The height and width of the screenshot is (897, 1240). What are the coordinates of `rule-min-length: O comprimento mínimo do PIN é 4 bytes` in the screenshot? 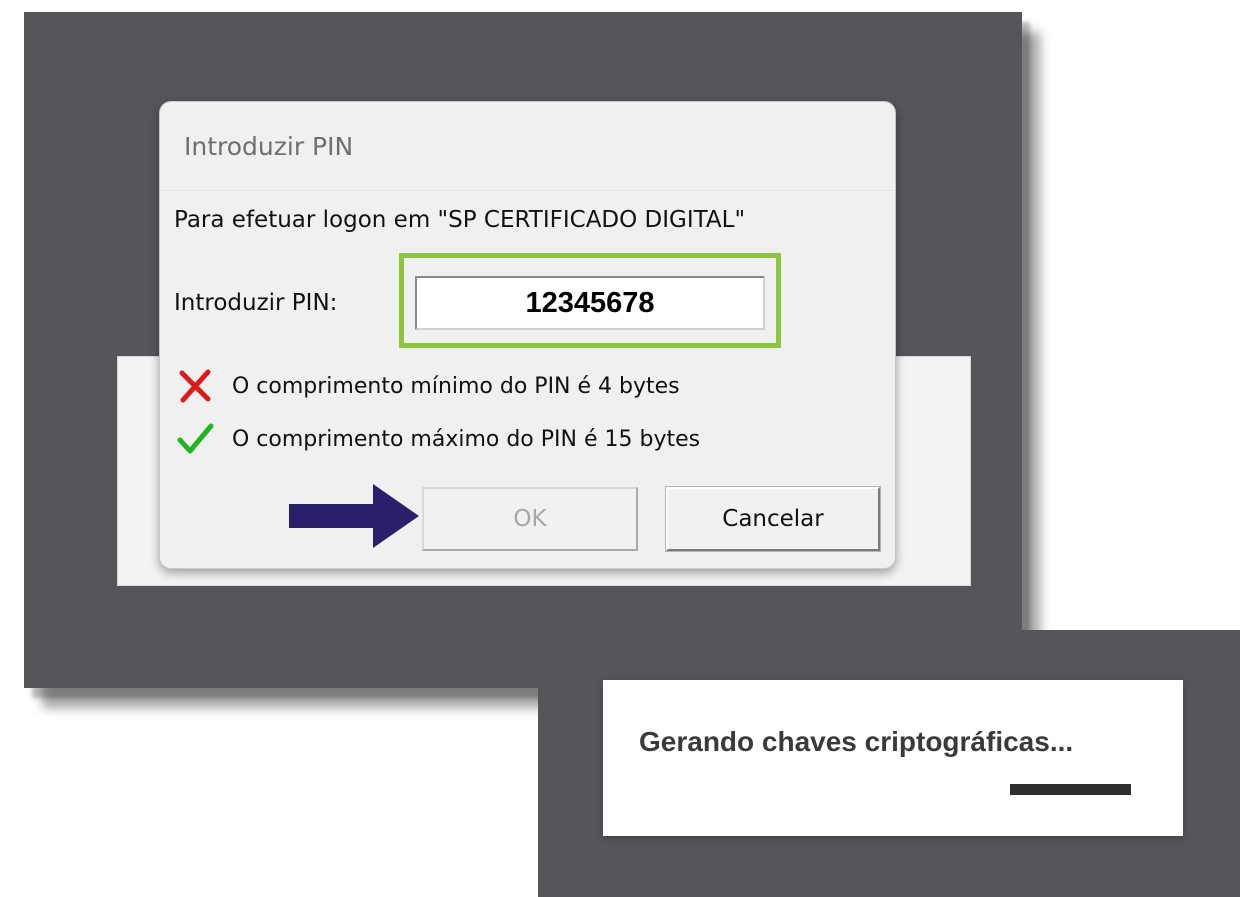 It's located at (428, 386).